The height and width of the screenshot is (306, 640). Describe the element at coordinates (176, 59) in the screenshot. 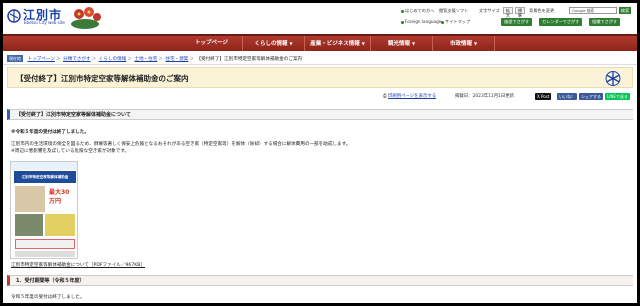

I see `breadcrumb-item: 住宅・建築` at that location.